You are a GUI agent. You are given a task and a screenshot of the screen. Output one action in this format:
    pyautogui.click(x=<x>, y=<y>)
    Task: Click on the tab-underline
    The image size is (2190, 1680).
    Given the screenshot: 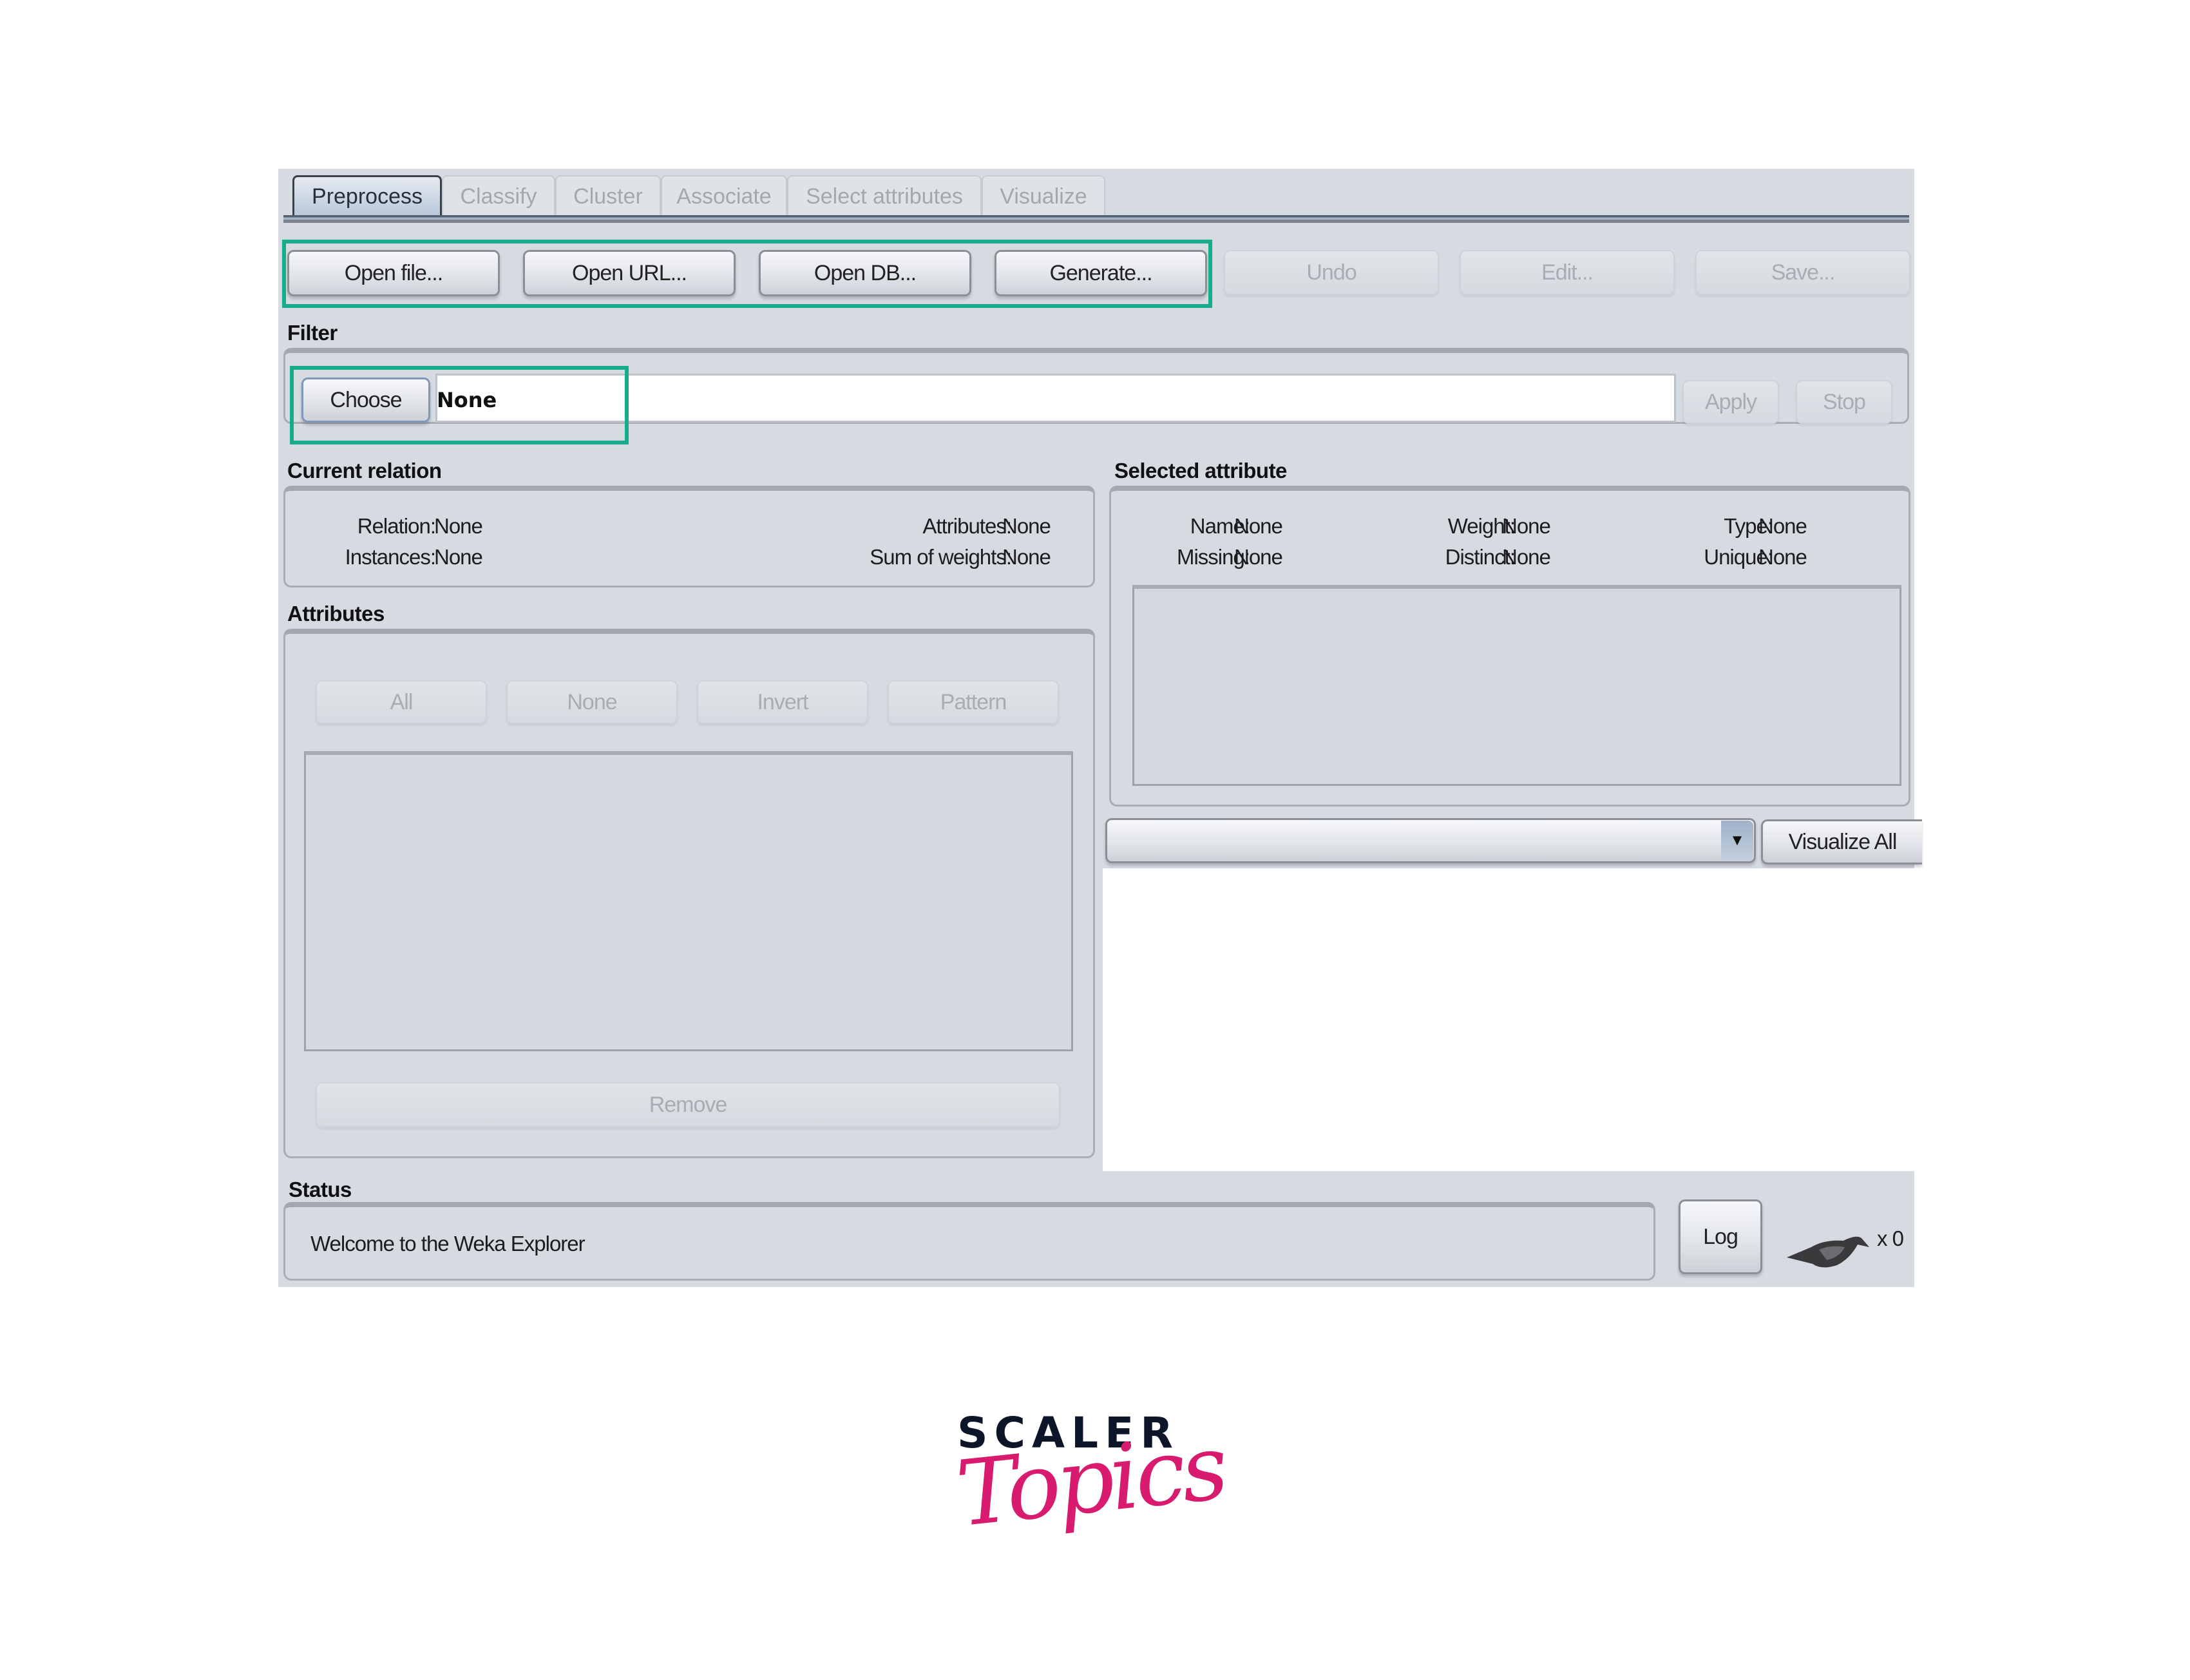 What is the action you would take?
    pyautogui.click(x=1096, y=219)
    